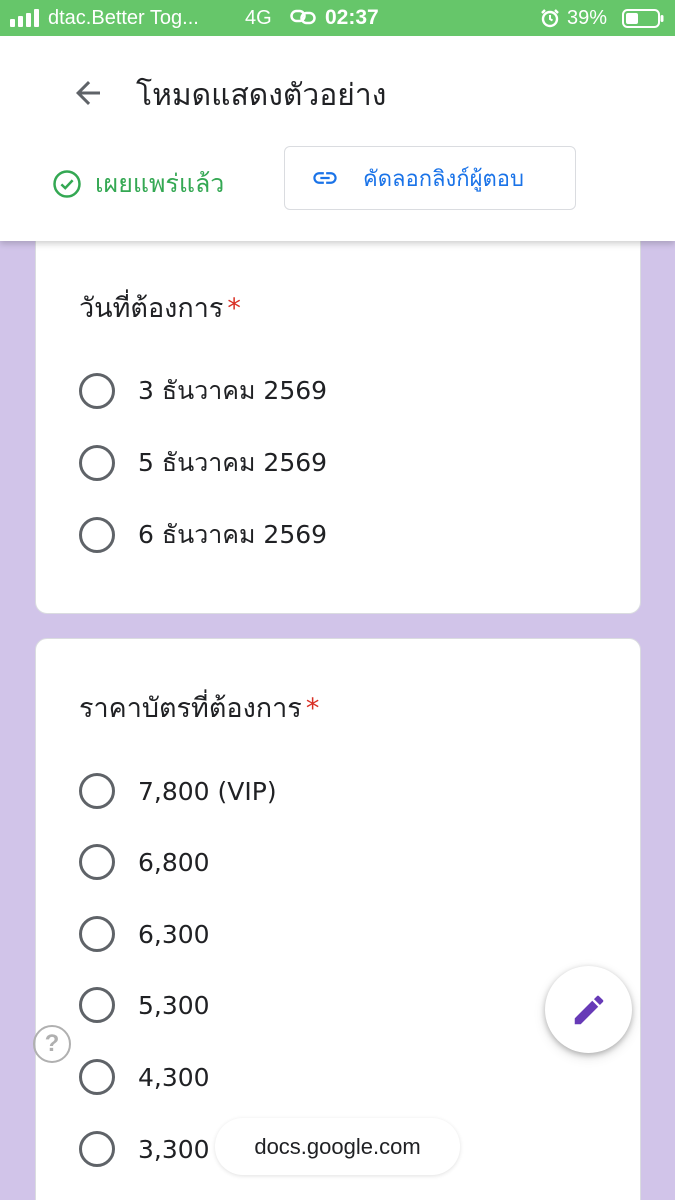  I want to click on option-label: 3 ธันวาคม 2569, so click(233, 390).